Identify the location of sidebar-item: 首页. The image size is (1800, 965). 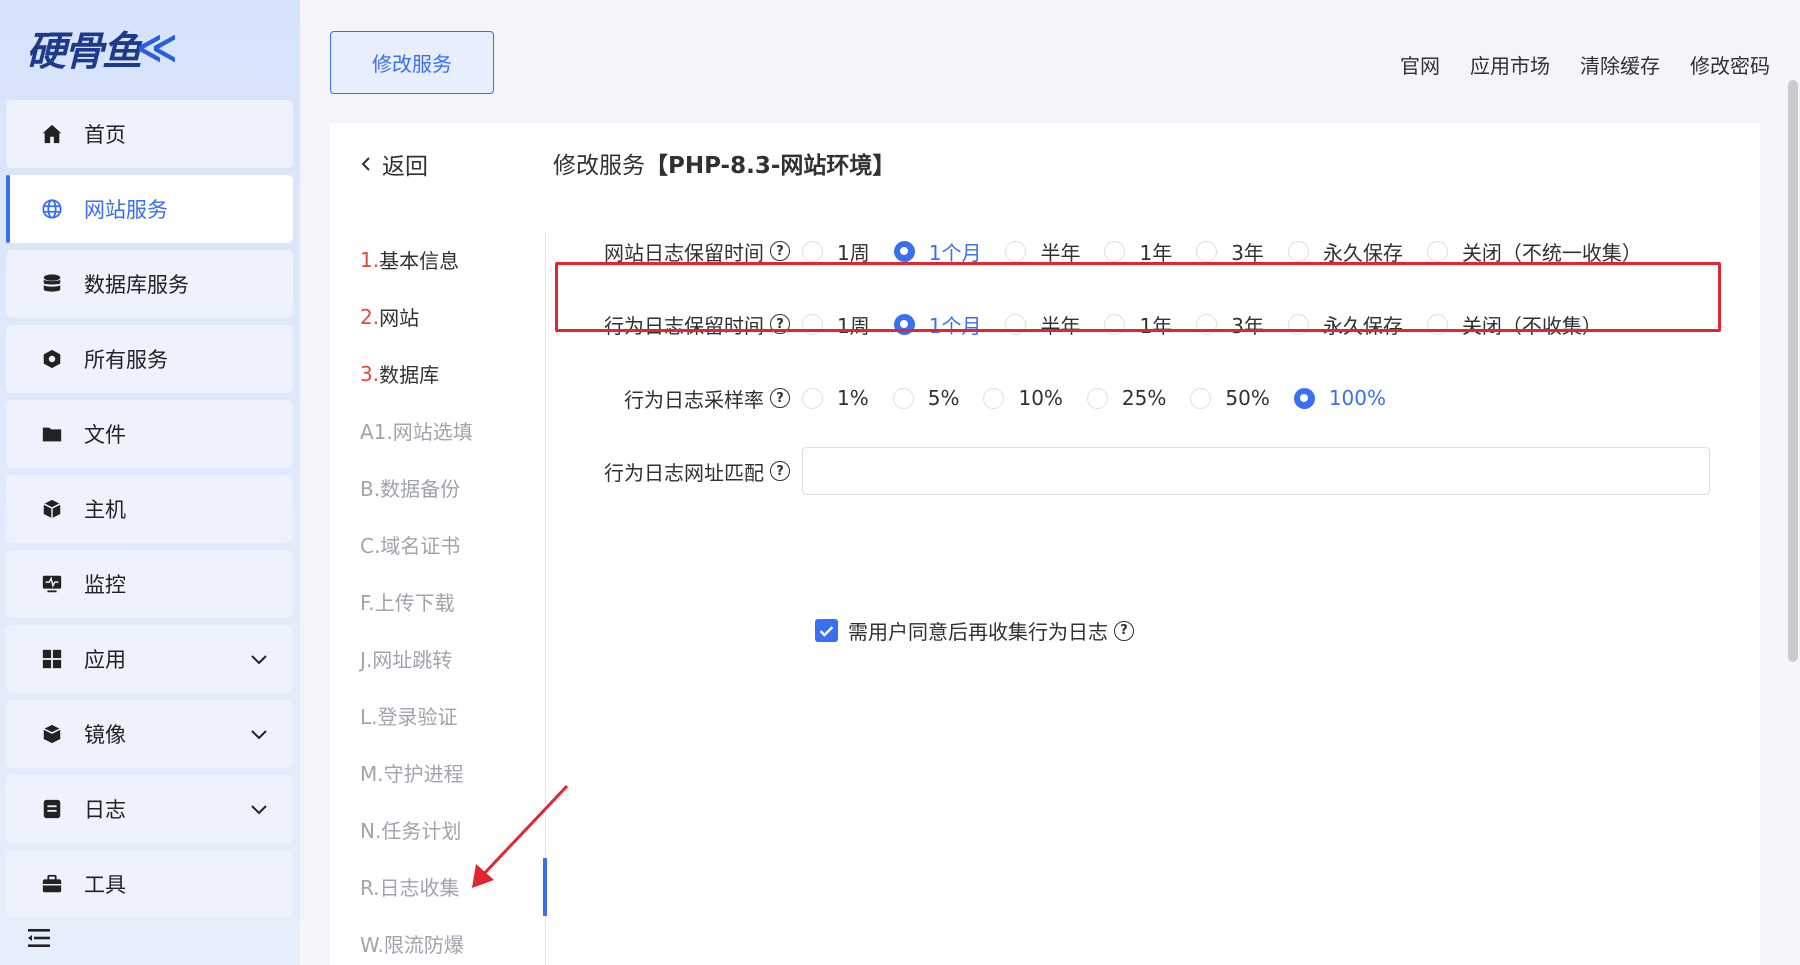
(149, 134).